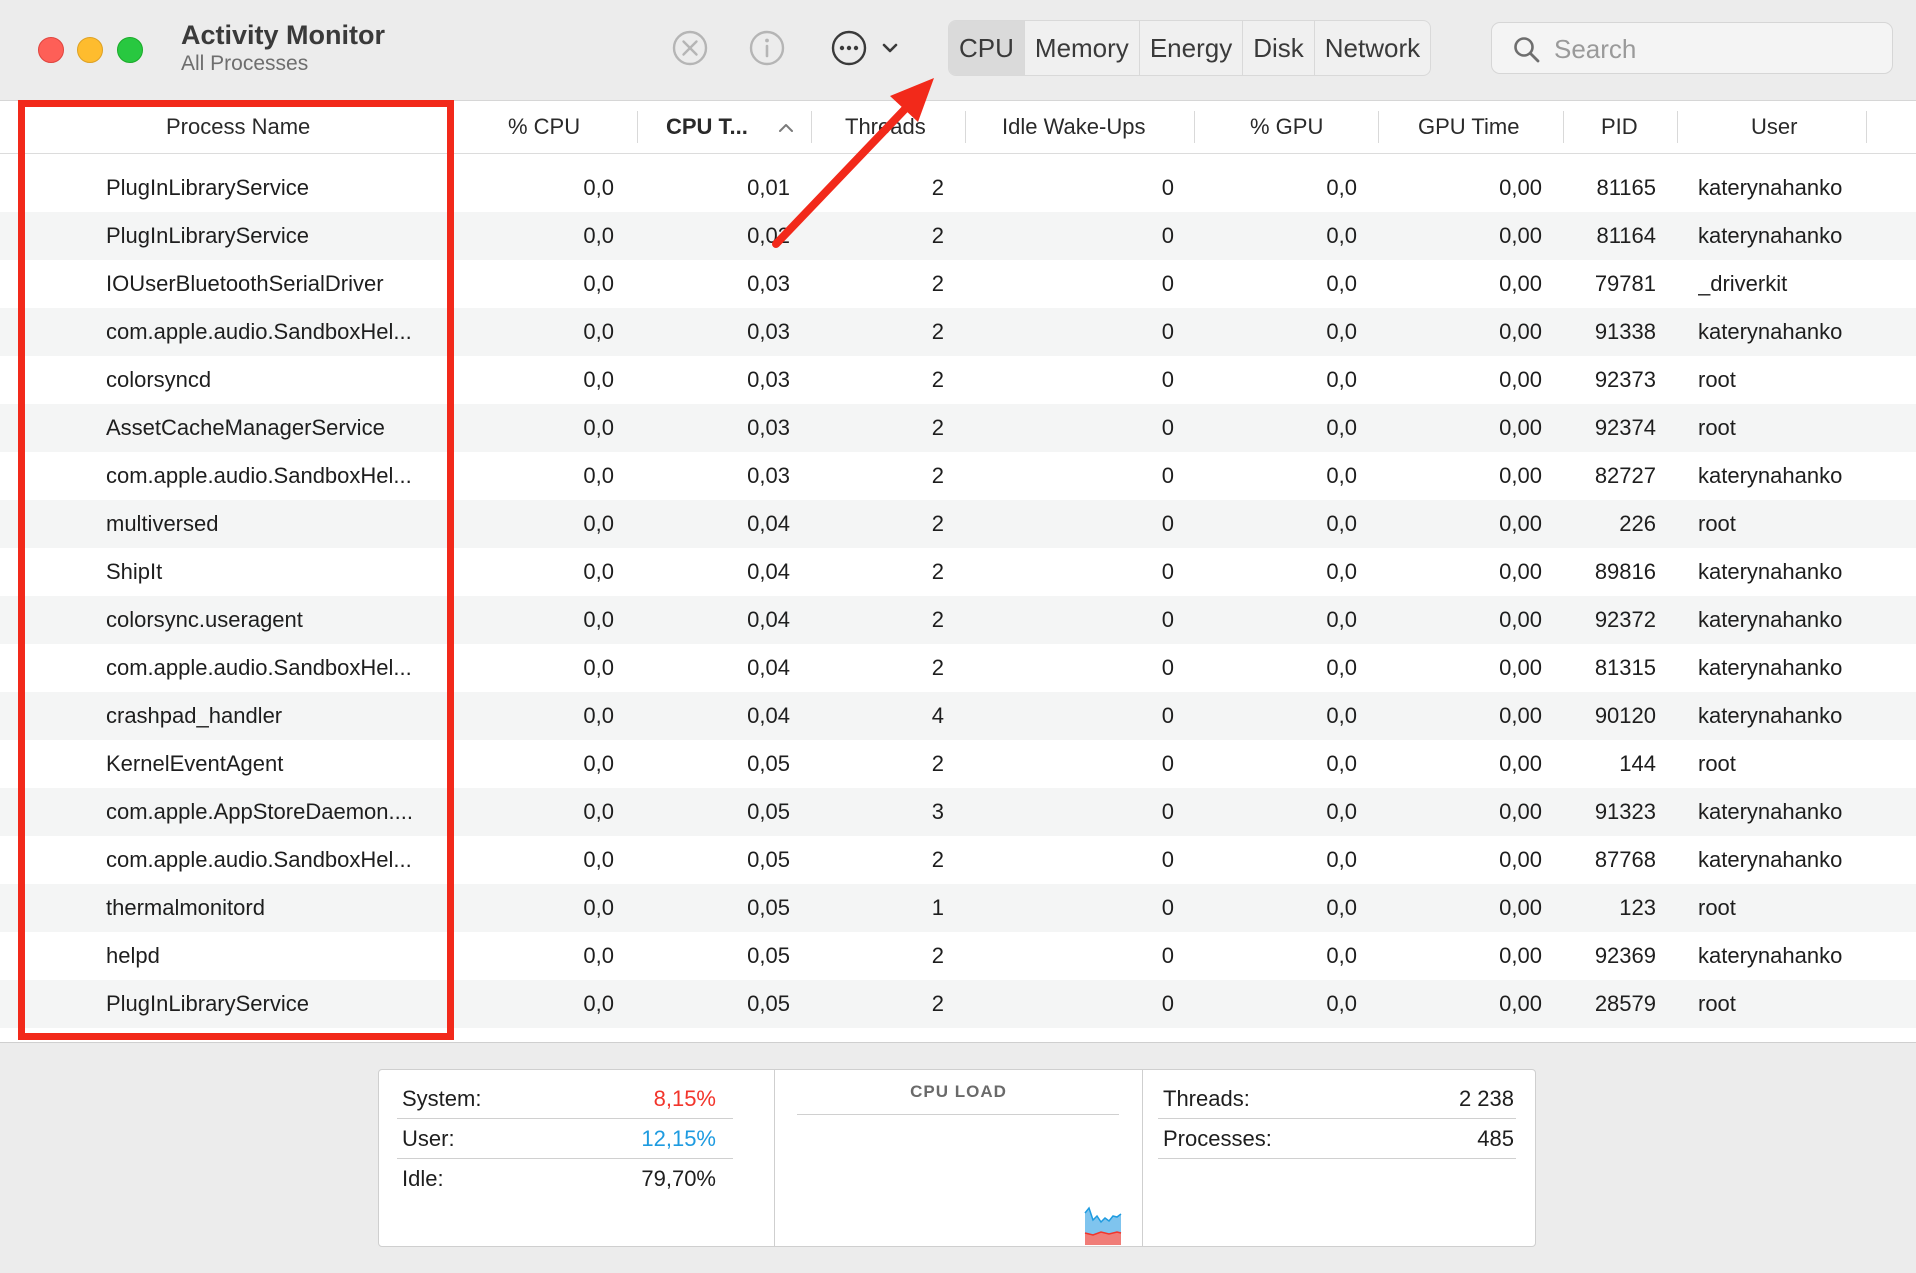  Describe the element at coordinates (1082, 48) in the screenshot. I see `tab-memory: Memory` at that location.